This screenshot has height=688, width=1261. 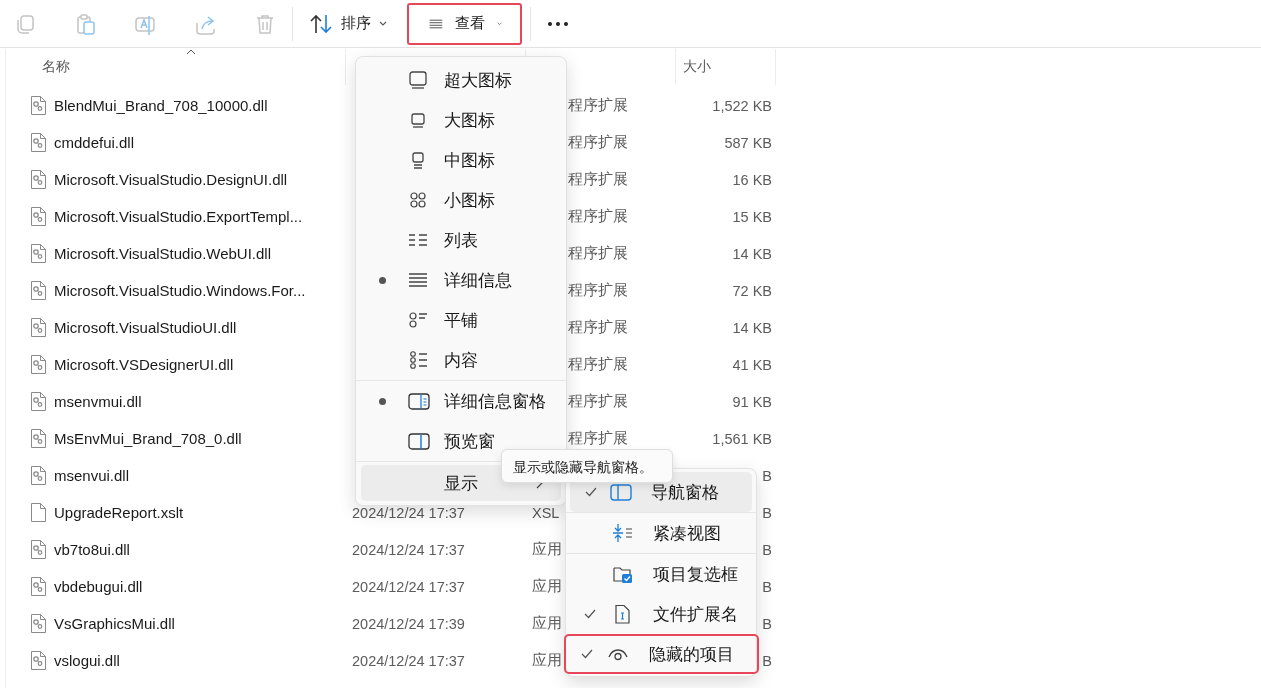 What do you see at coordinates (418, 280) in the screenshot?
I see `details-icon` at bounding box center [418, 280].